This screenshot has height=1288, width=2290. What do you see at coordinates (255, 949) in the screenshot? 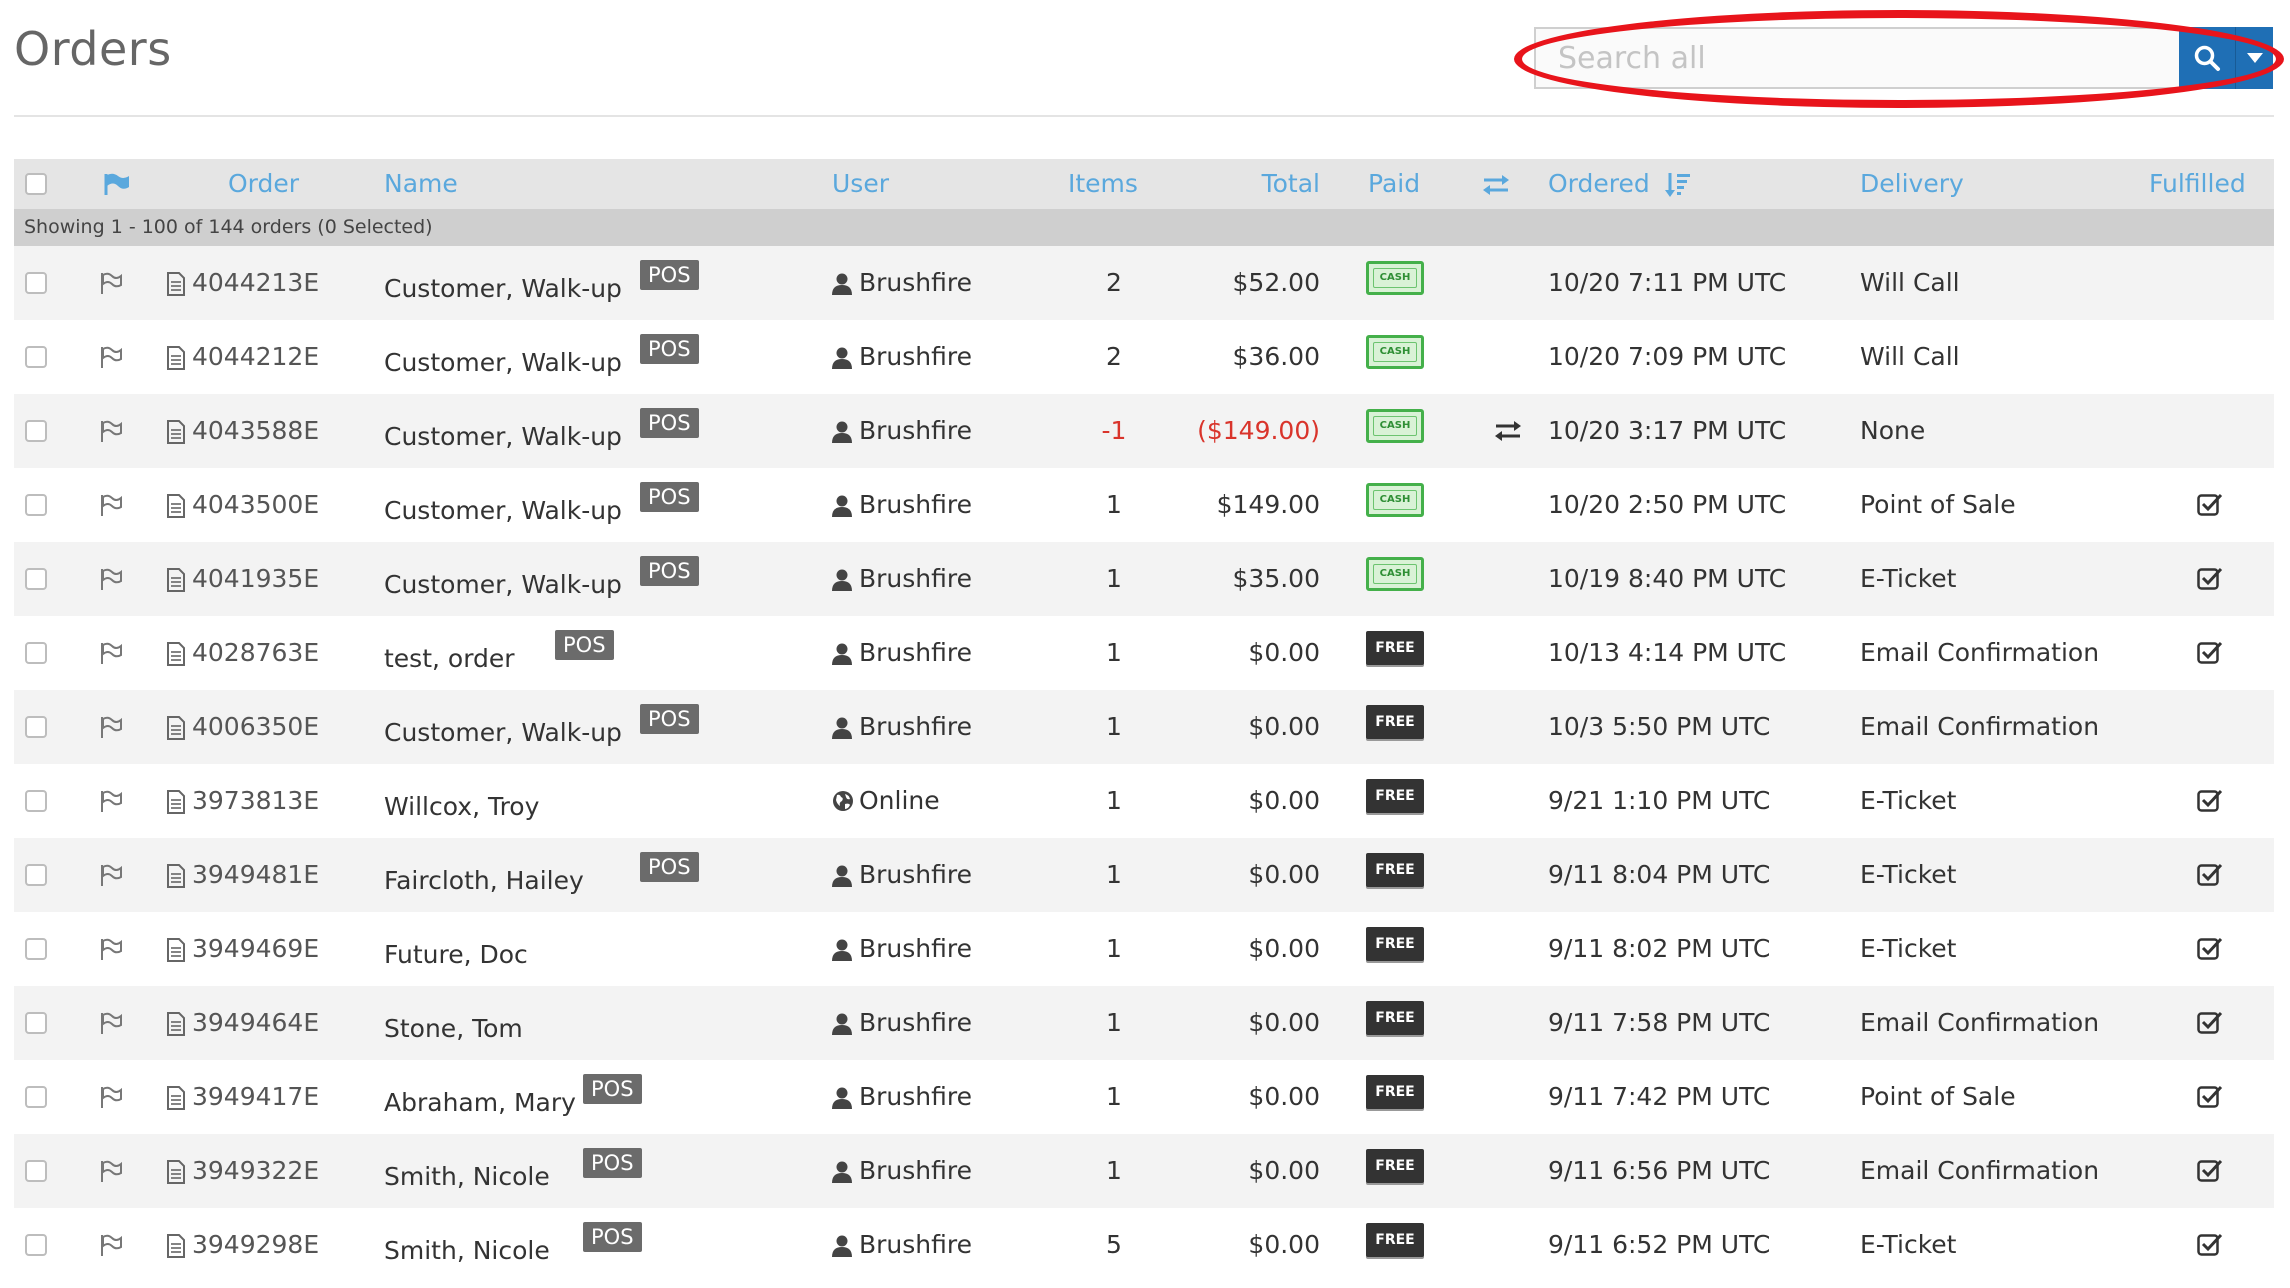
I see `order-number-link: 3949469E` at bounding box center [255, 949].